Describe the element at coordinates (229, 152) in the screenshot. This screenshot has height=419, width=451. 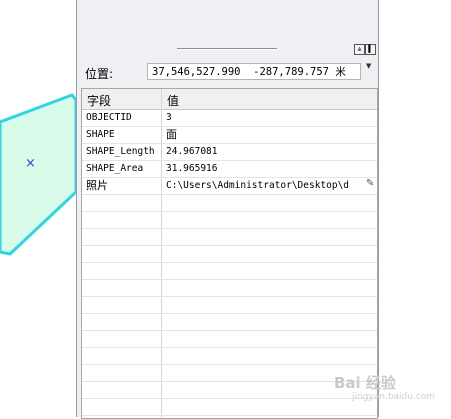
I see `table-row: SHAPE_Length 24.967081` at that location.